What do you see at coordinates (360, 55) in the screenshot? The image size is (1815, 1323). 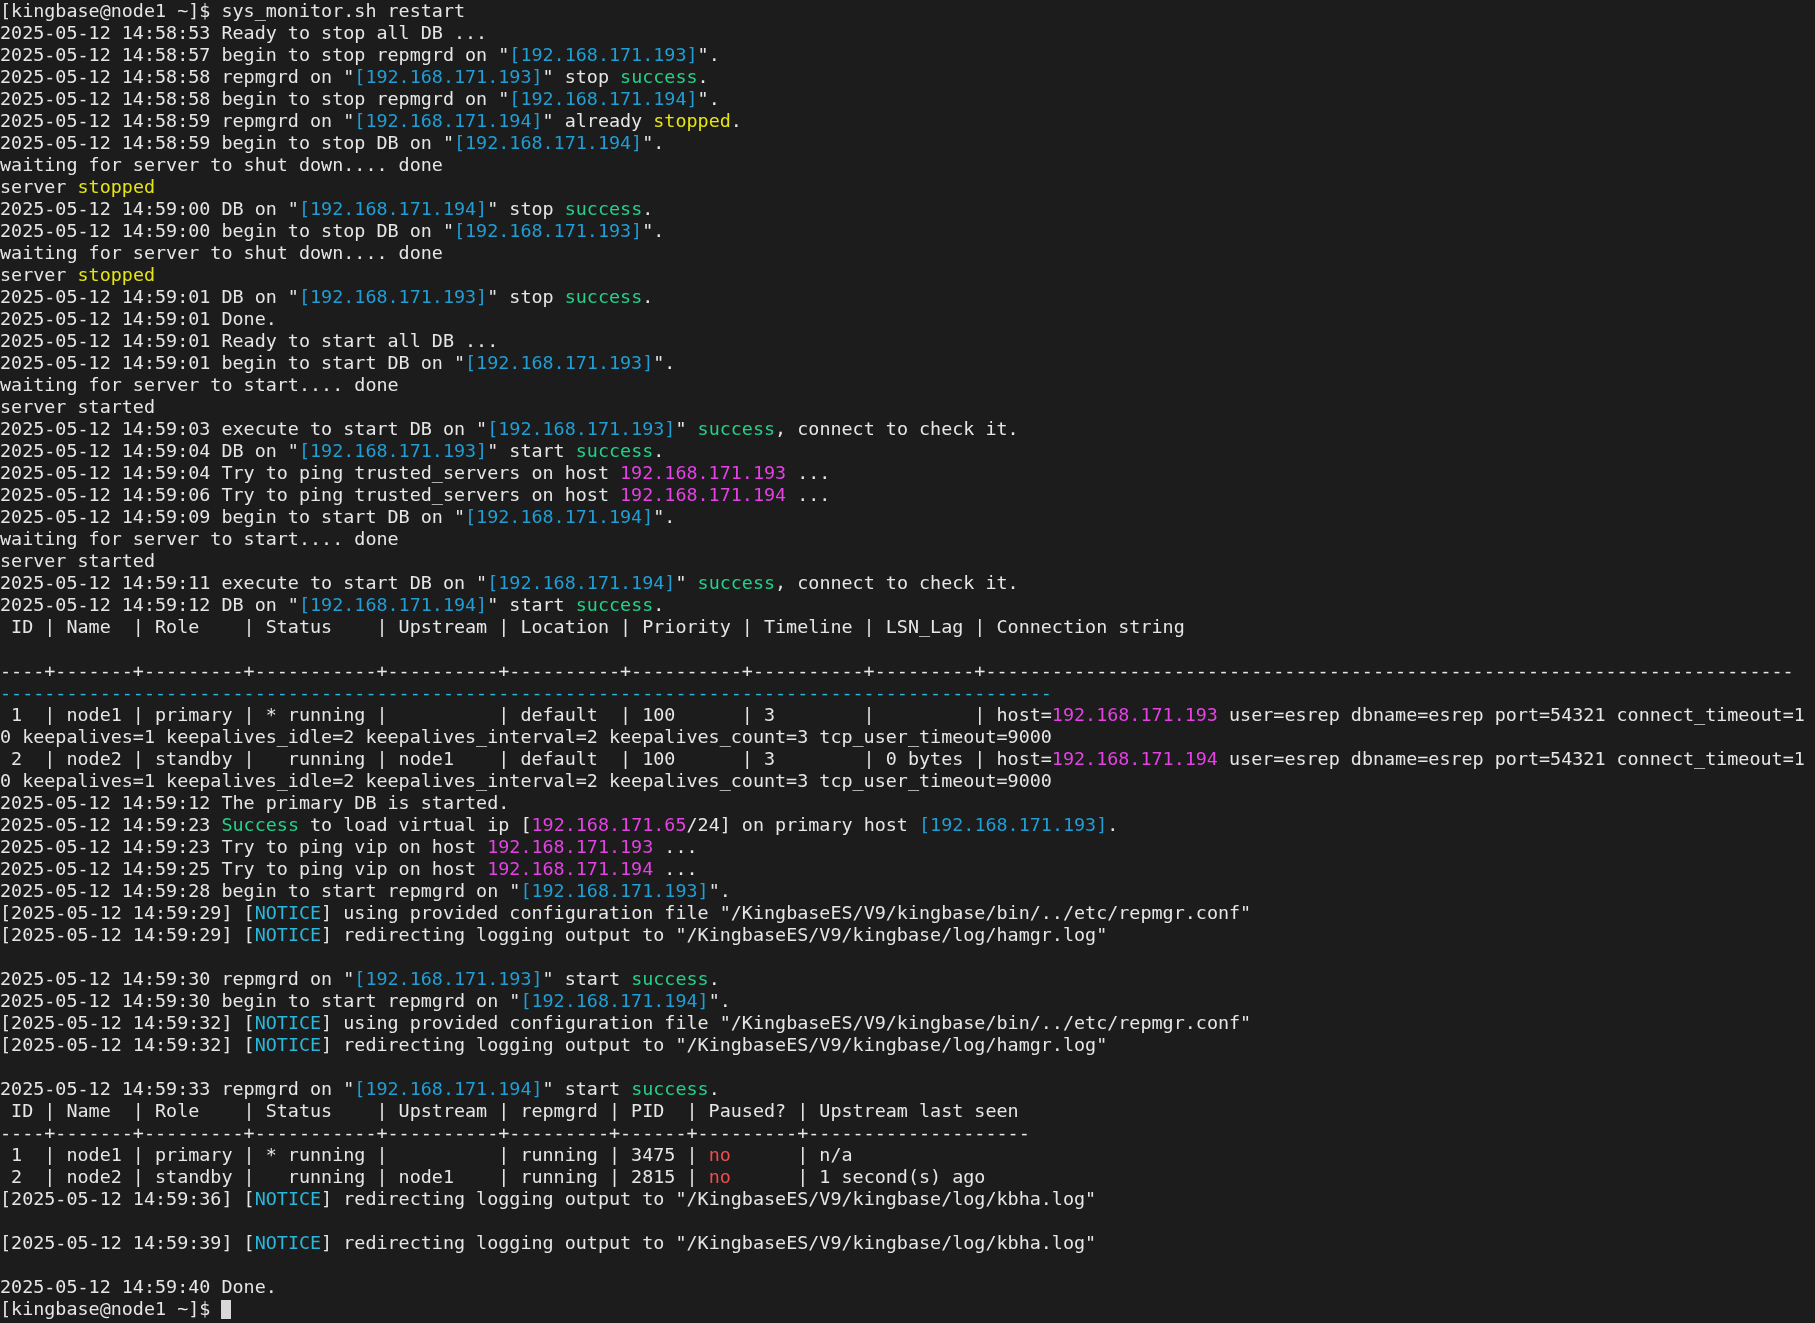 I see `terminal-line: 2025-05-12 14:58:57 begin to stop repmgrd on "[192.168.171.193]".` at bounding box center [360, 55].